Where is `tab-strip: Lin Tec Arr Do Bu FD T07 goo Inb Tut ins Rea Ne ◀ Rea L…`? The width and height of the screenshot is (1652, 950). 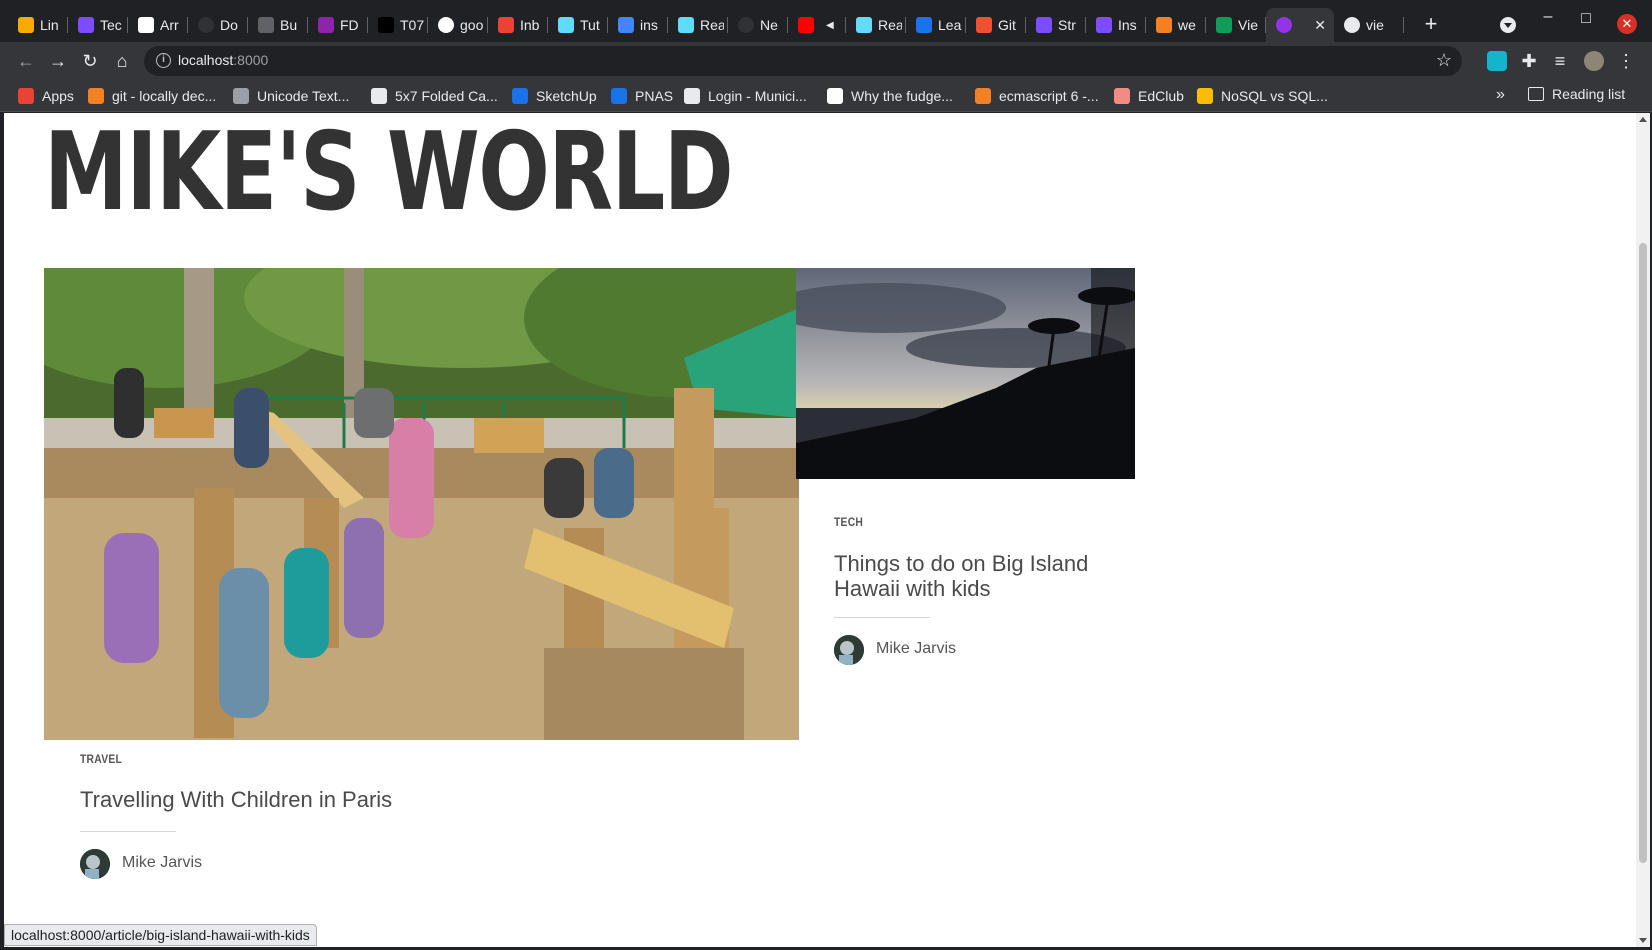
tab-strip: Lin Tec Arr Do Bu FD T07 goo Inb Tut ins Rea Ne ◀ Rea L… is located at coordinates (826, 21).